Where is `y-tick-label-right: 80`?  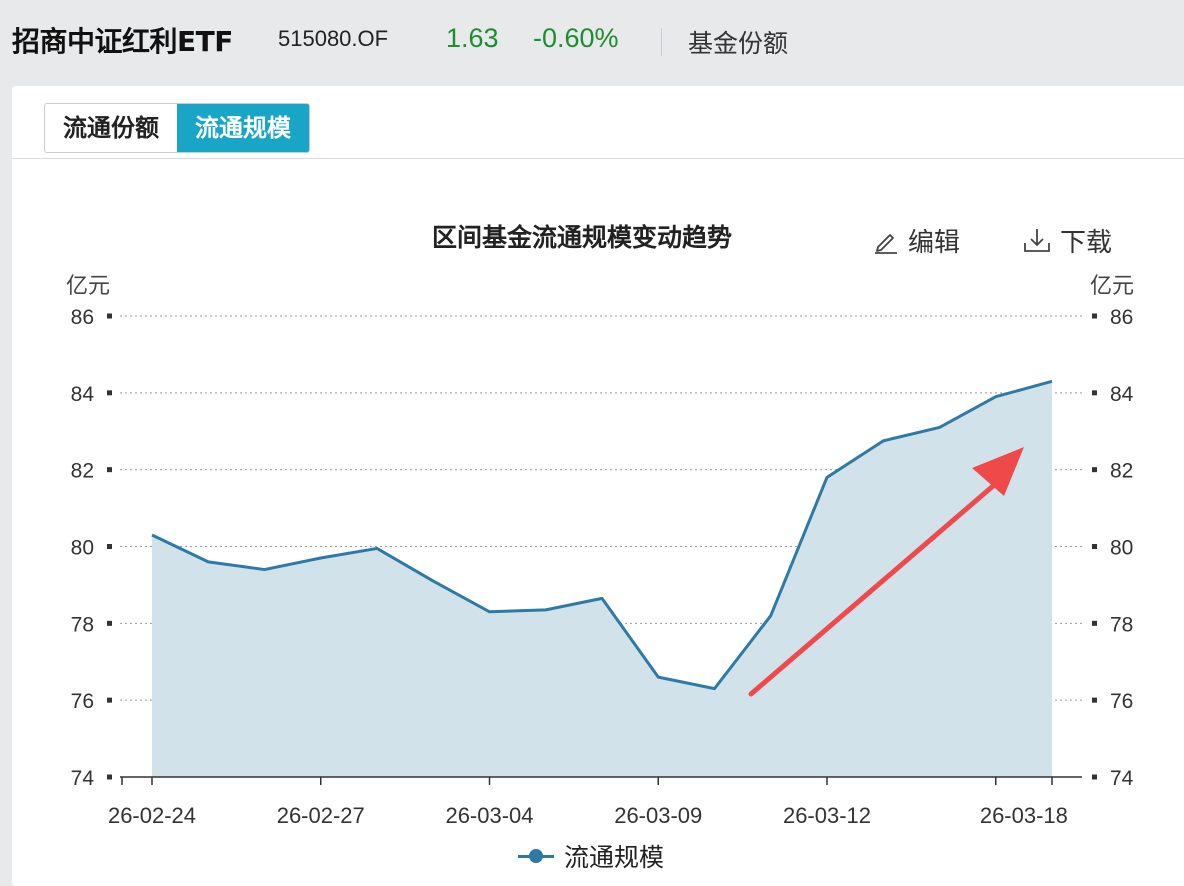
y-tick-label-right: 80 is located at coordinates (1121, 548).